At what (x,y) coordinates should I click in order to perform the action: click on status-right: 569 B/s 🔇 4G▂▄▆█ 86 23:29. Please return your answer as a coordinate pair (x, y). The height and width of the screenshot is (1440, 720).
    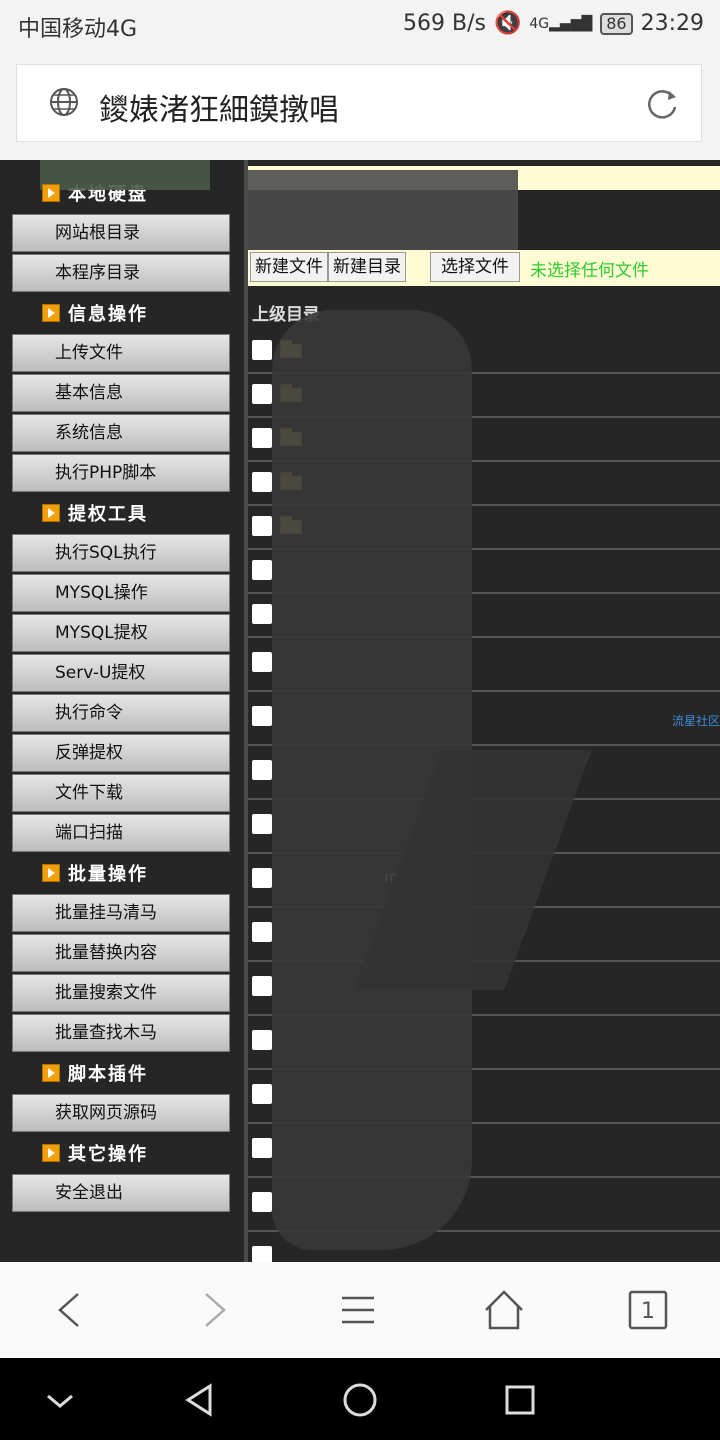
    Looking at the image, I should click on (553, 23).